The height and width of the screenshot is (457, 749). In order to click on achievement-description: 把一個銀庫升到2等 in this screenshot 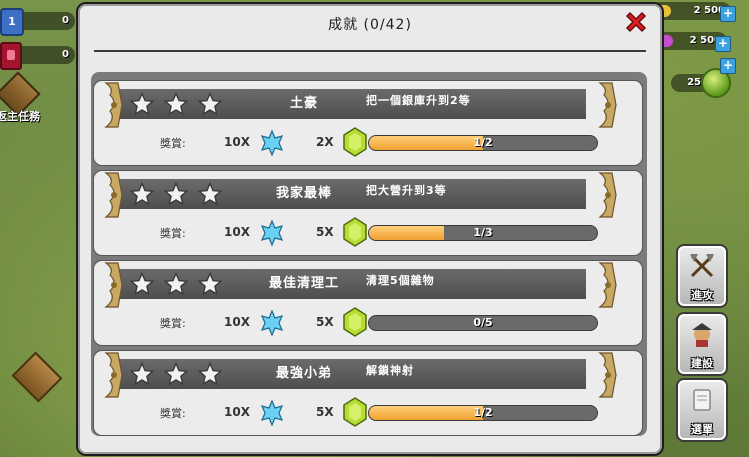, I will do `click(418, 100)`.